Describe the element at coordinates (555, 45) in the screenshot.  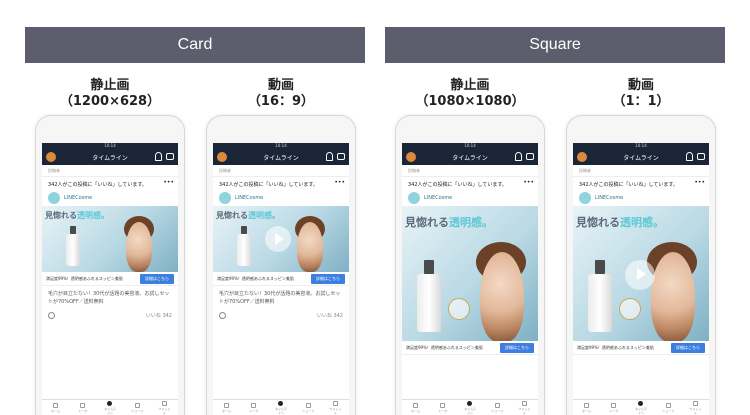
I see `square-header: Square` at that location.